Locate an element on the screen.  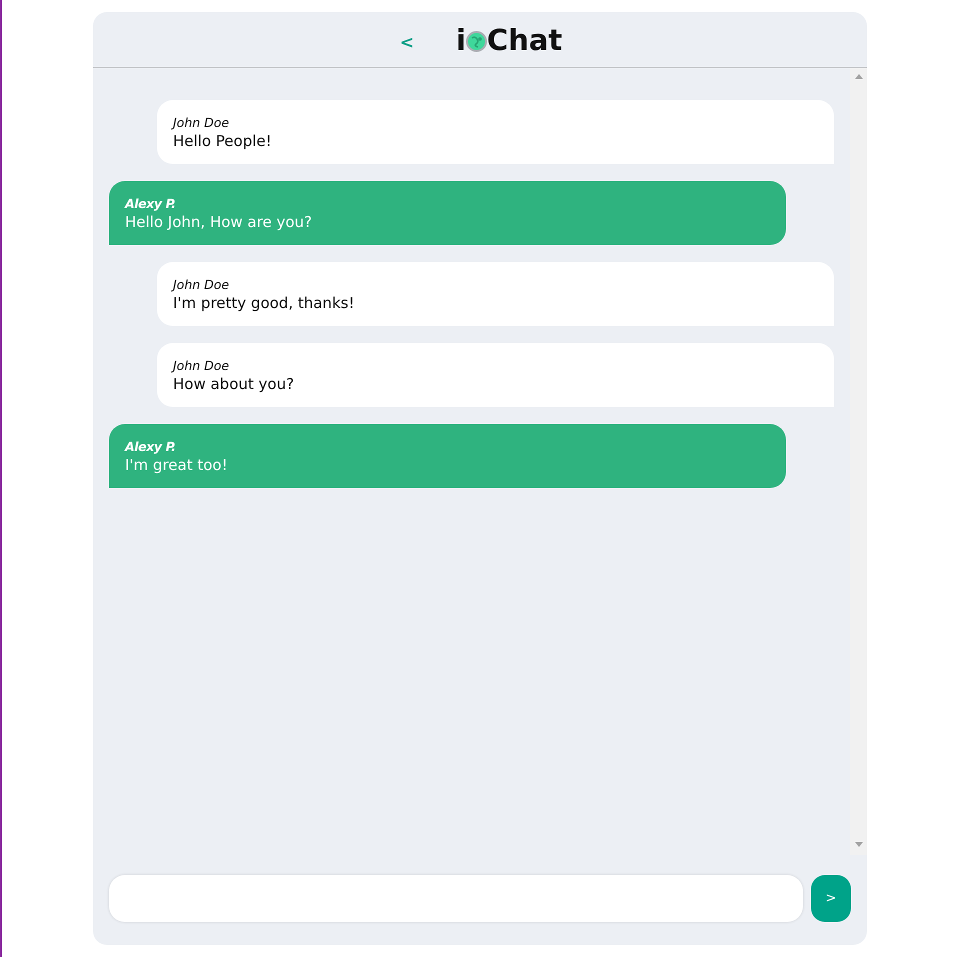
message-input-field is located at coordinates (456, 898).